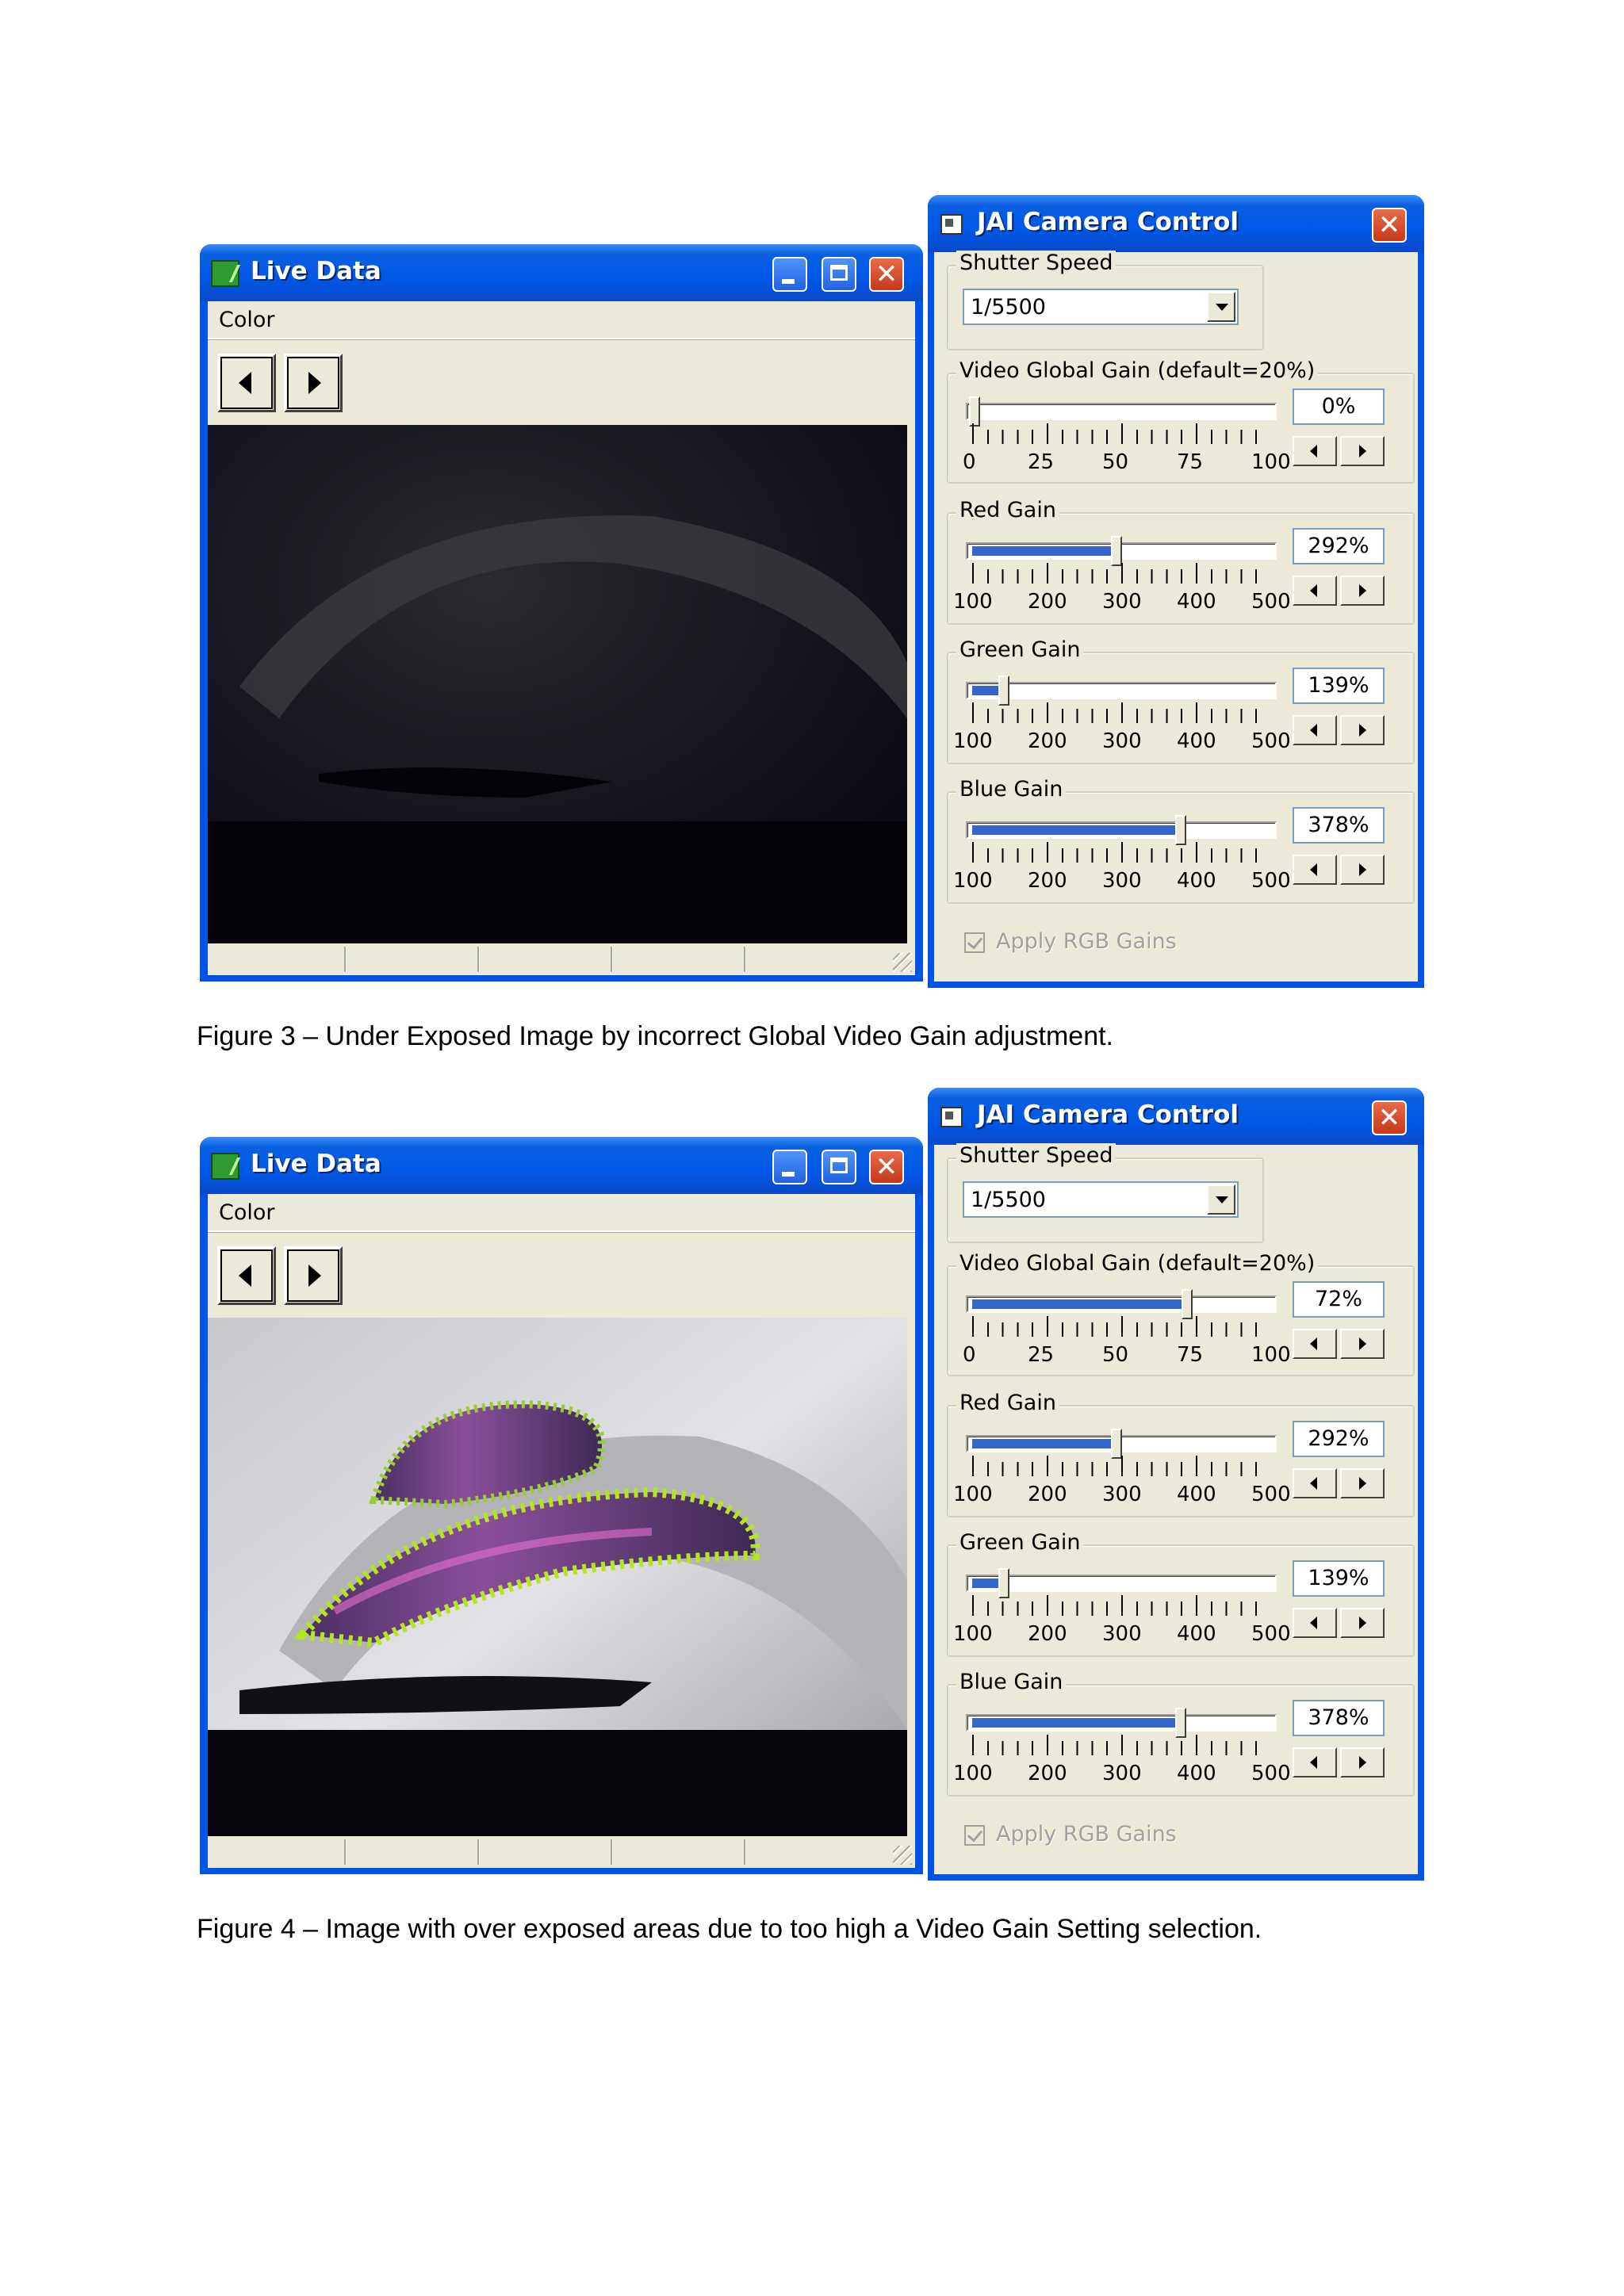 The height and width of the screenshot is (2296, 1624). I want to click on minimize-icon, so click(788, 1174).